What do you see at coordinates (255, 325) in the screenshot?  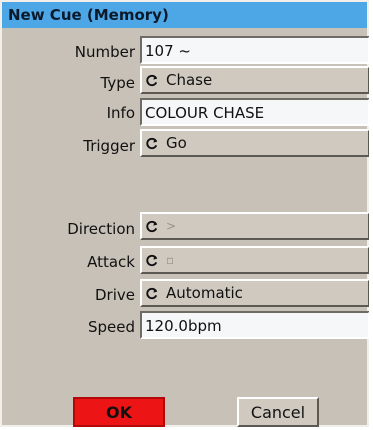 I see `speed-field: 120.0bpm` at bounding box center [255, 325].